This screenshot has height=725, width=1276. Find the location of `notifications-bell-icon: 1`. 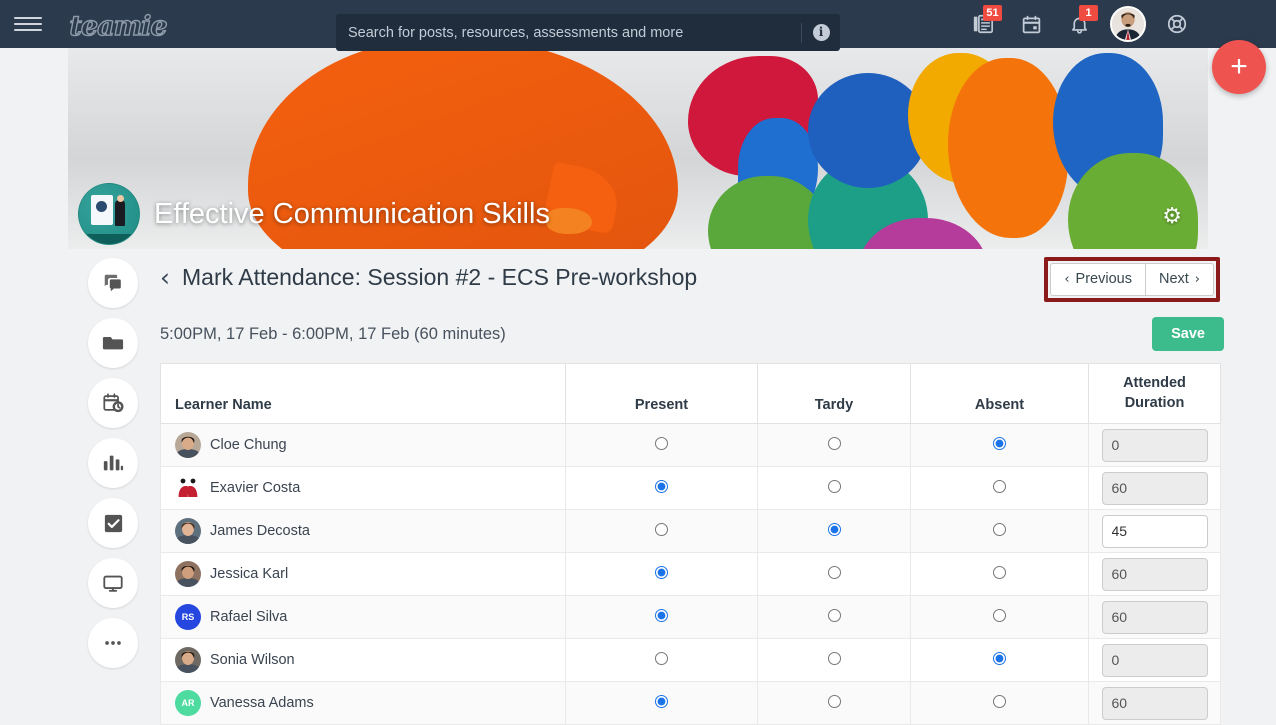

notifications-bell-icon: 1 is located at coordinates (1079, 24).